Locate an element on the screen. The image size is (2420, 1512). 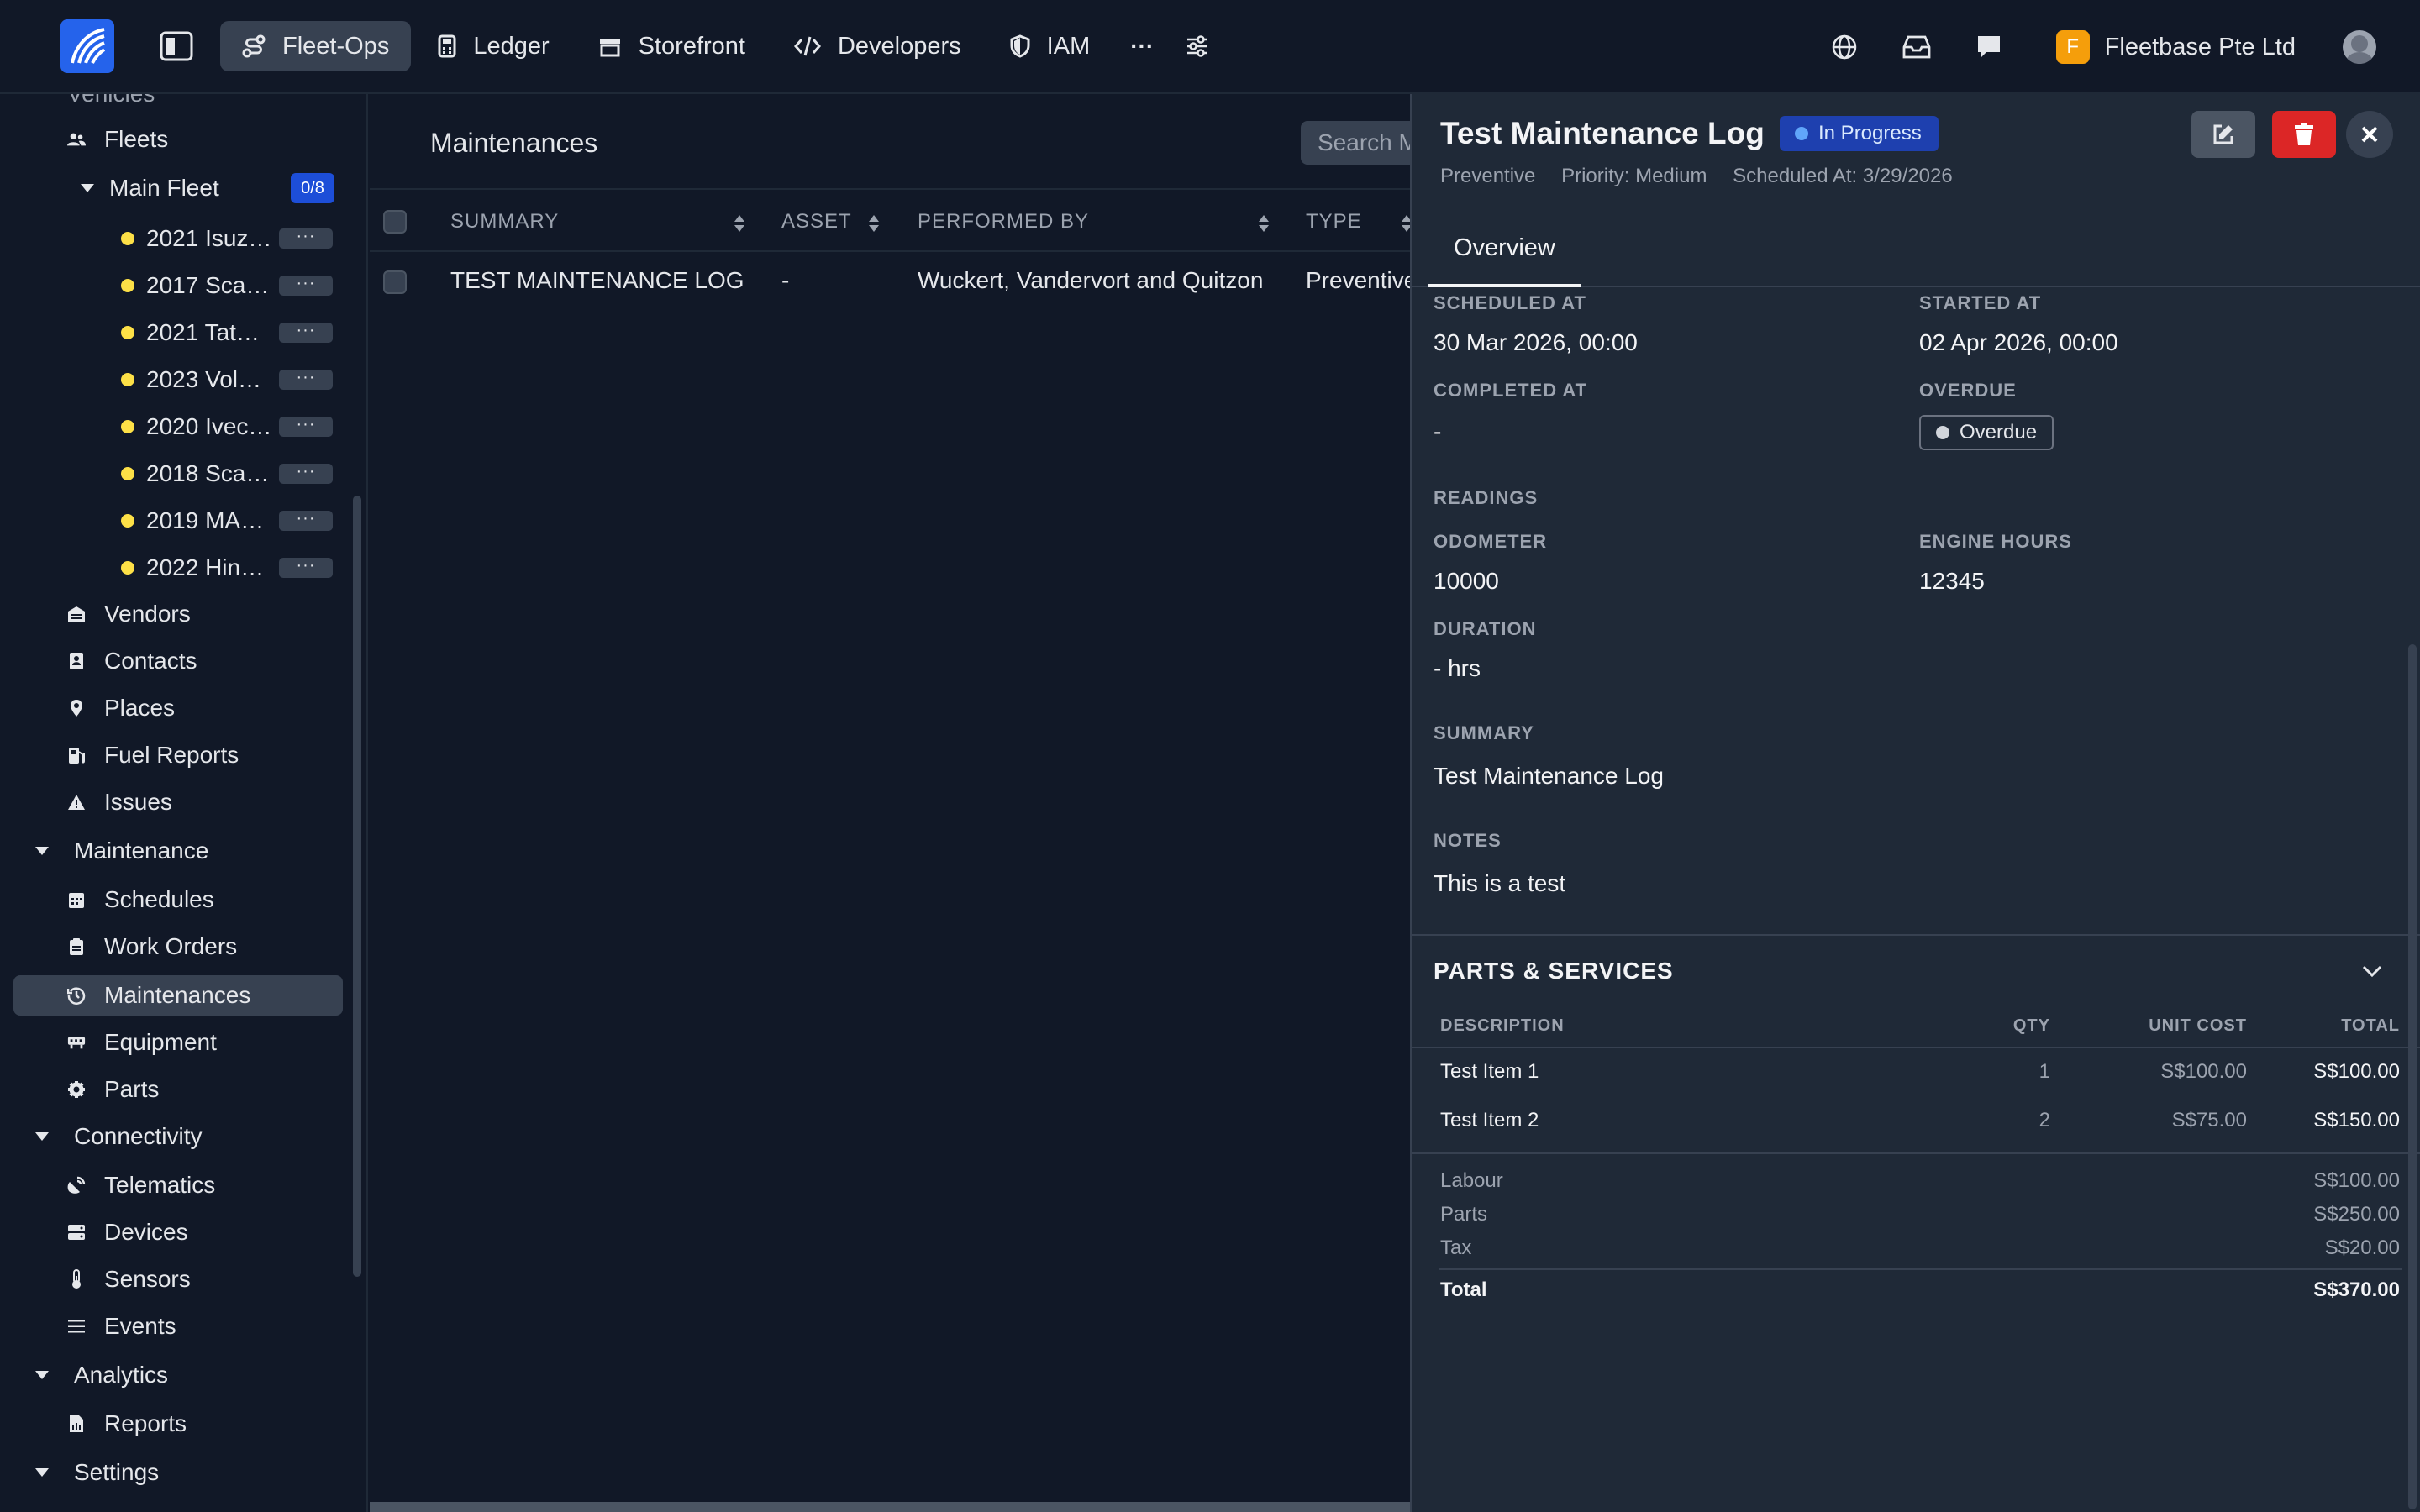
sidebar-section-analytics: Analytics is located at coordinates (101, 1375).